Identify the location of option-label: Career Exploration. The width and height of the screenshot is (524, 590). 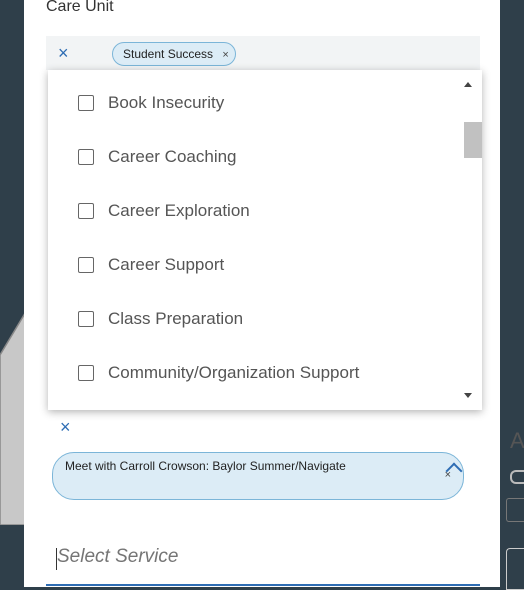
(179, 210).